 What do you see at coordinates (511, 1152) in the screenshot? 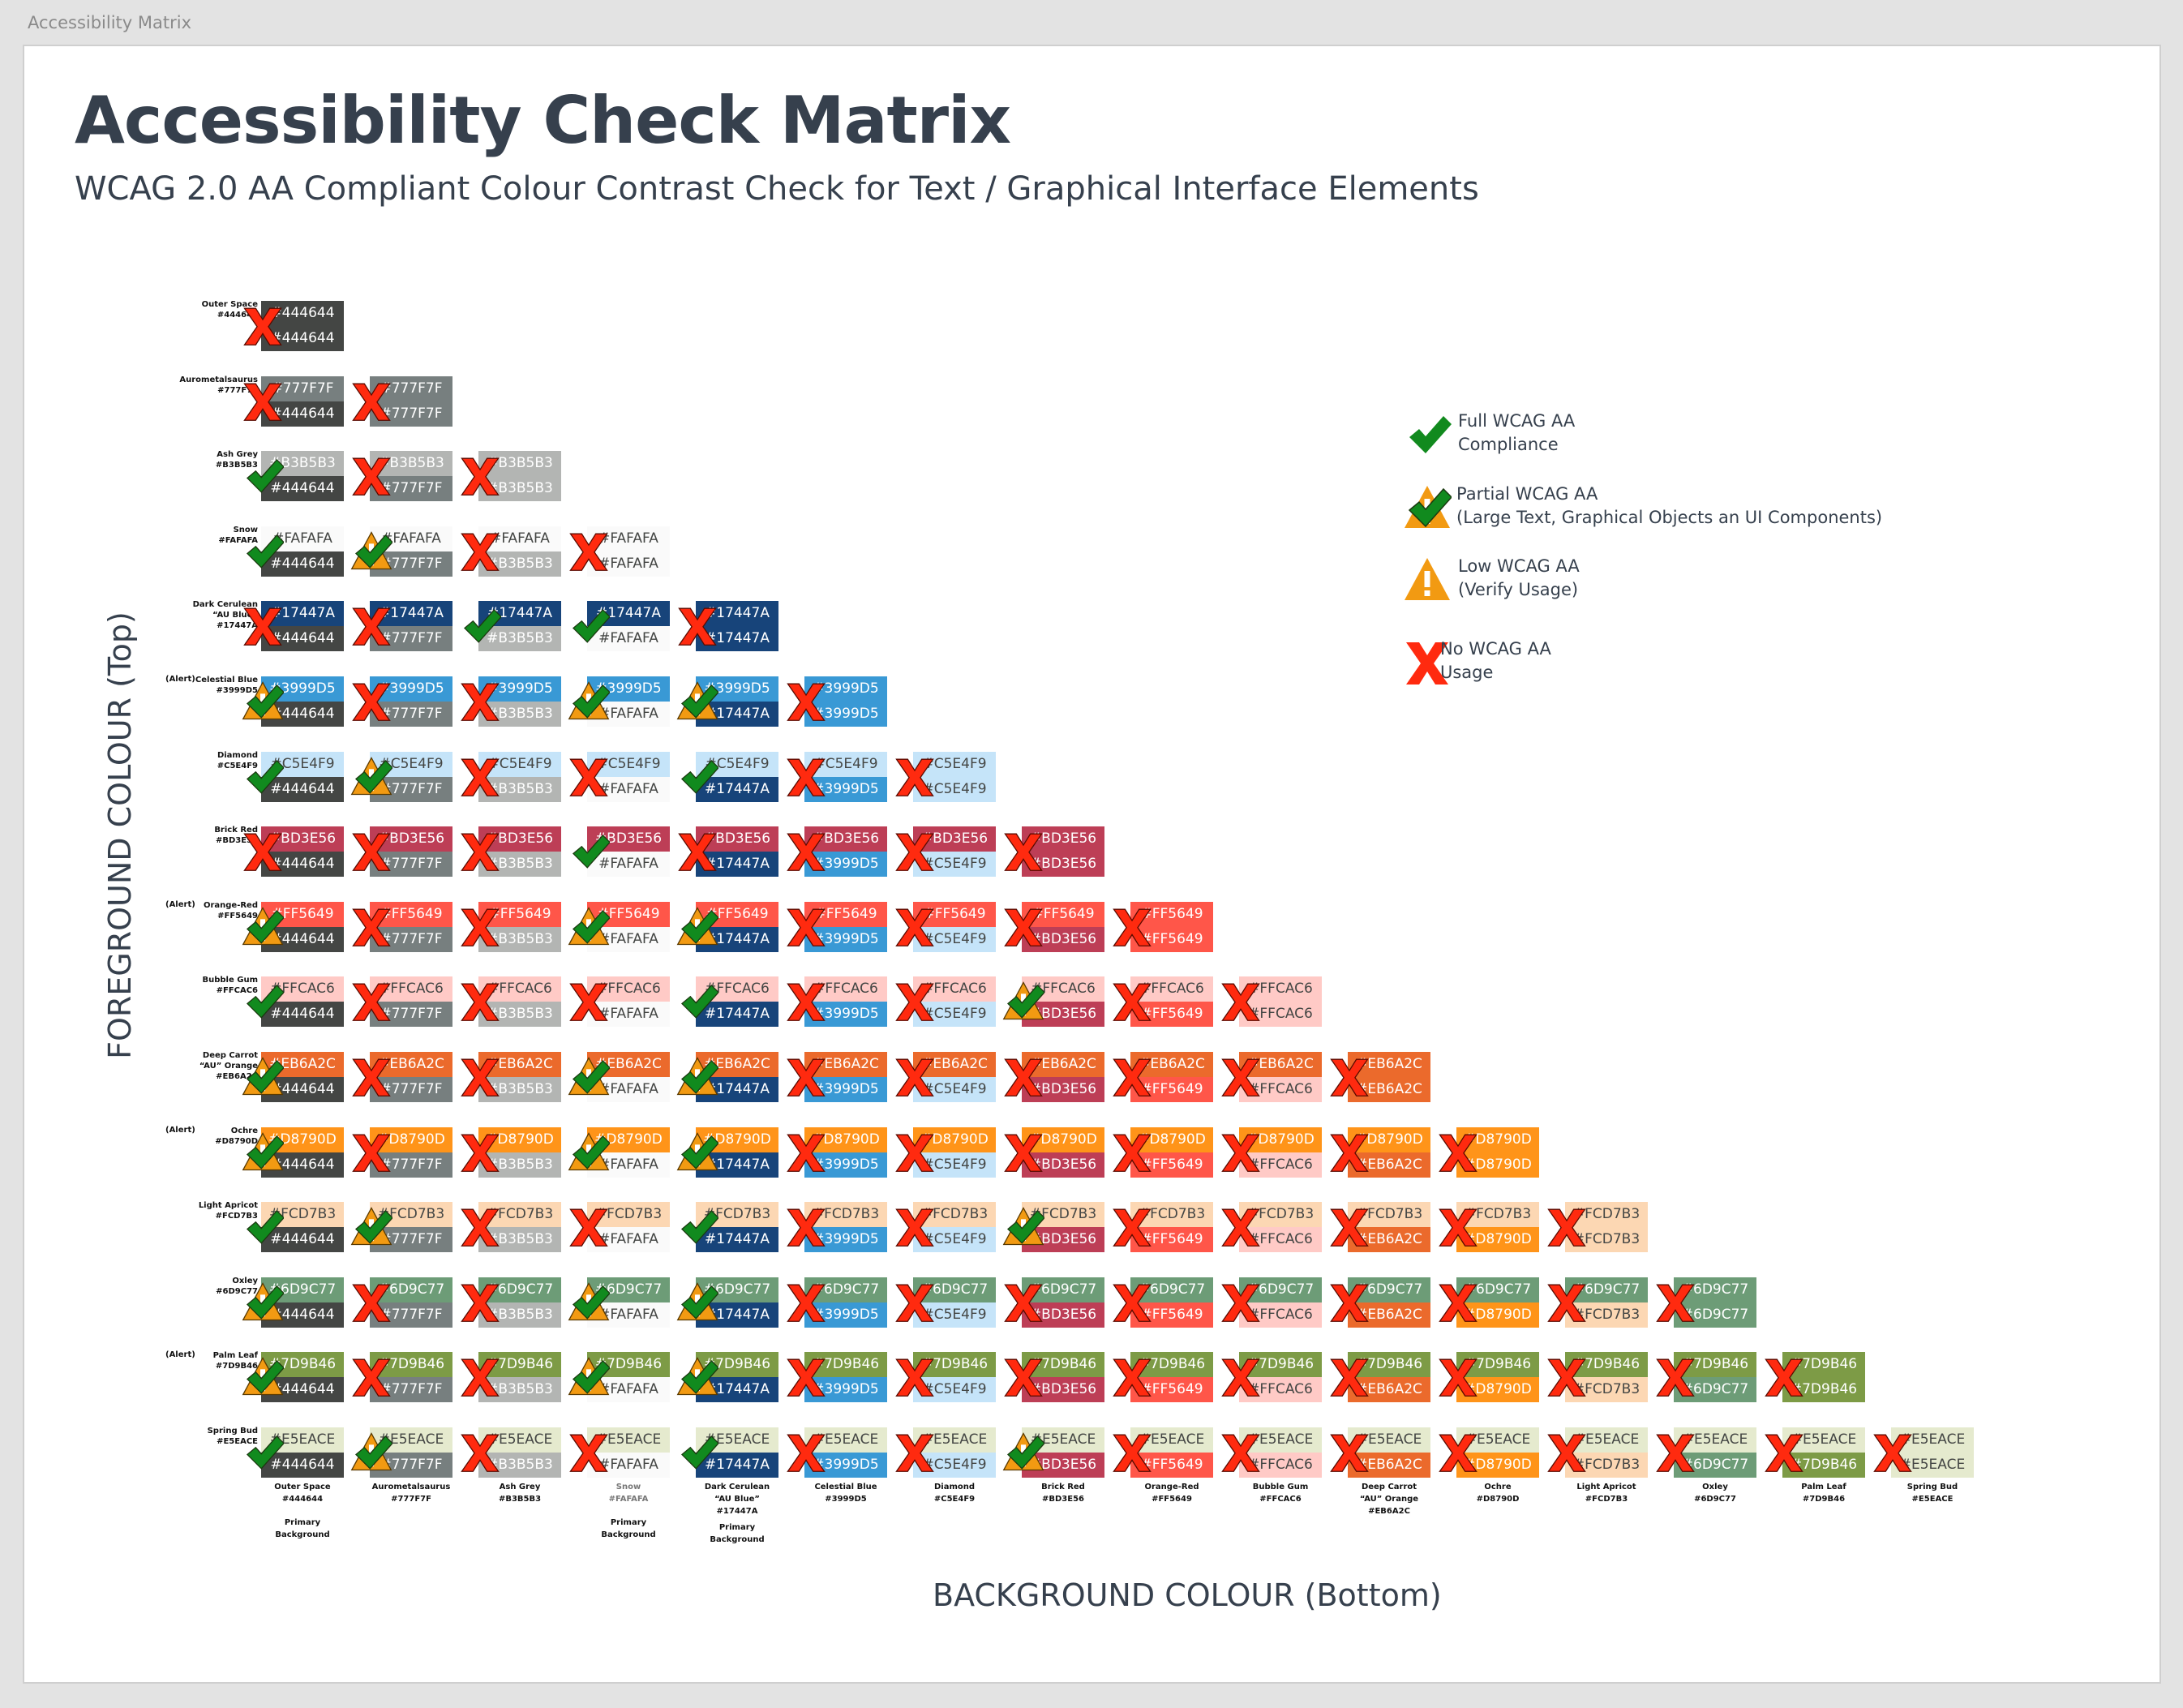
I see `contrast-cell: #D8790D #B3B5B3` at bounding box center [511, 1152].